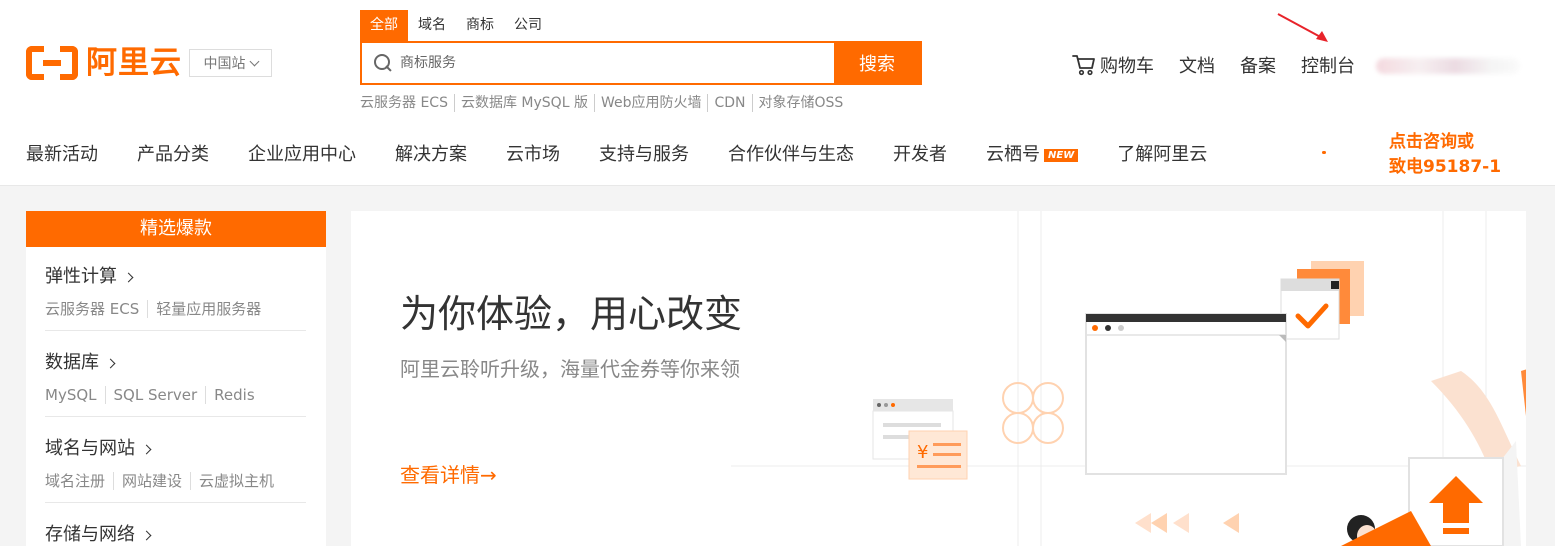 The width and height of the screenshot is (1555, 546). Describe the element at coordinates (236, 481) in the screenshot. I see `category-link: 云虚拟主机` at that location.